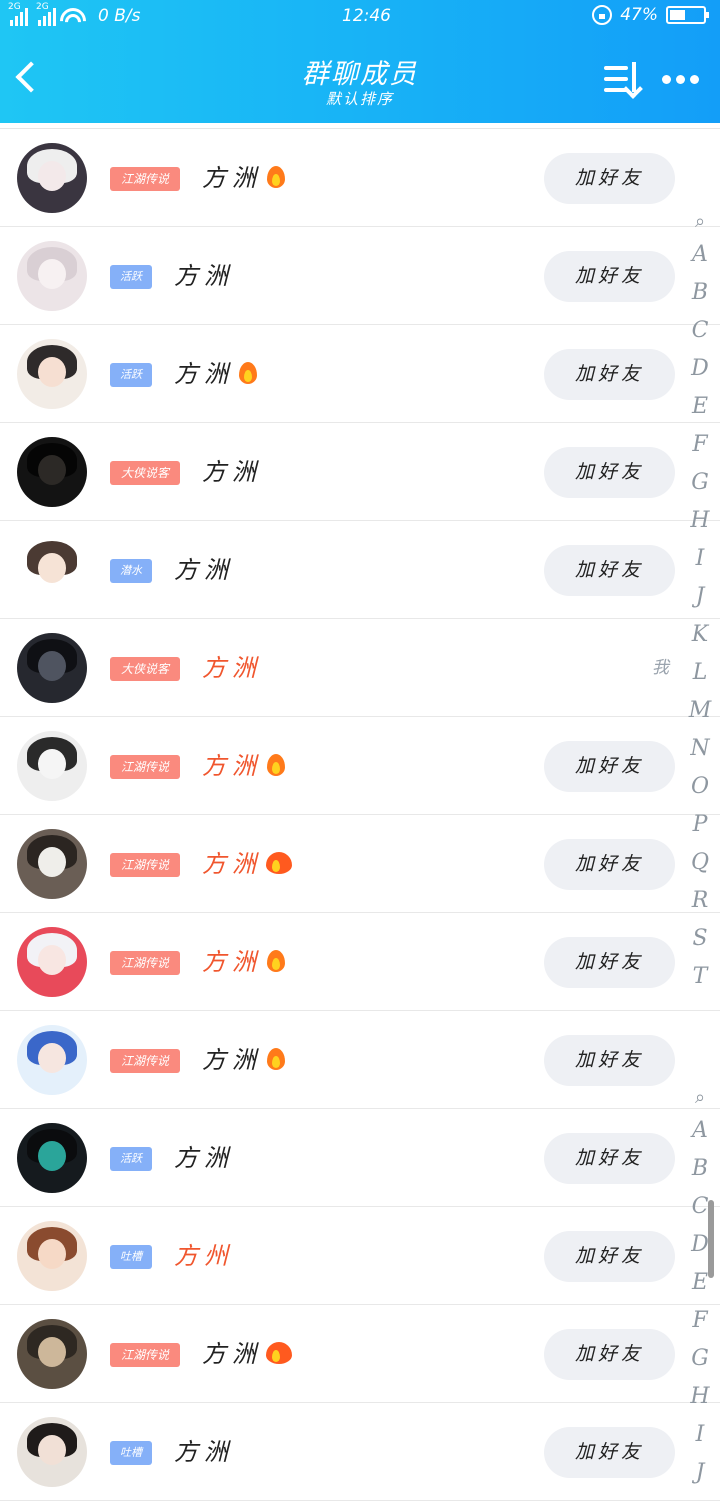 Image resolution: width=720 pixels, height=1502 pixels. Describe the element at coordinates (700, 787) in the screenshot. I see `index-letter: O` at that location.